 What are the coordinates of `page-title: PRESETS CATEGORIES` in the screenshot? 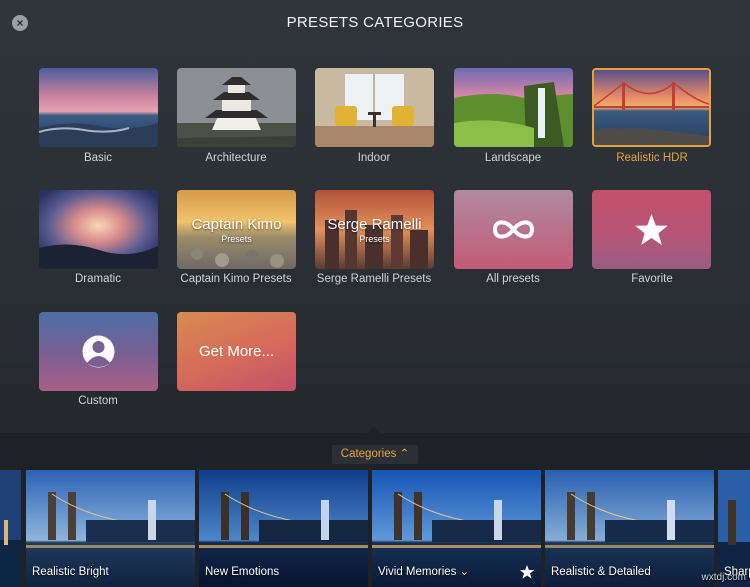 It's located at (375, 22).